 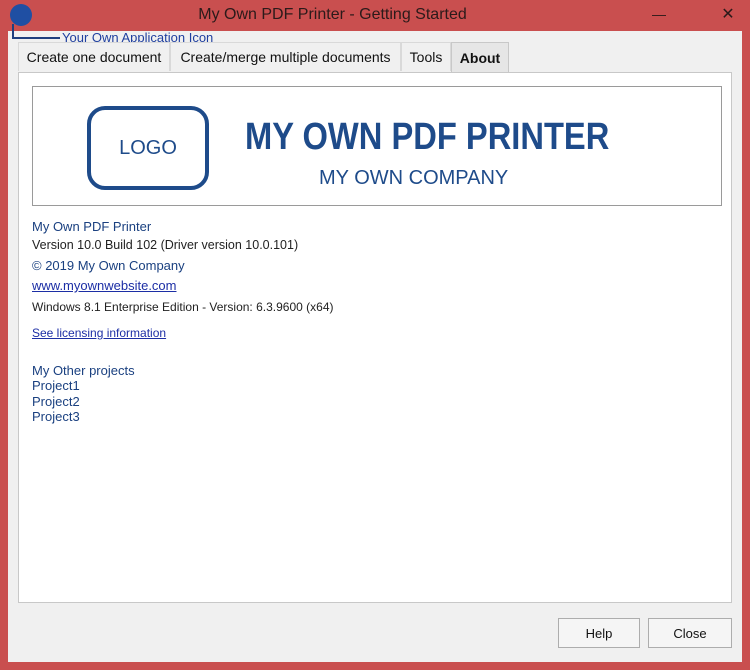 I want to click on project-link: Project2, so click(x=56, y=401).